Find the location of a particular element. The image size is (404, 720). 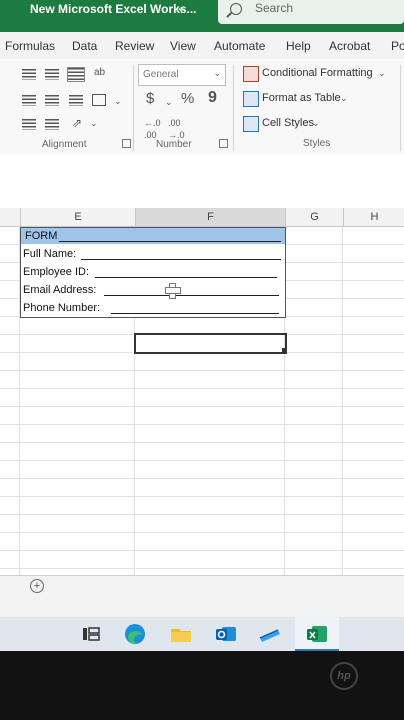

form-label-phone-number: Phone Number: is located at coordinates (61, 308).